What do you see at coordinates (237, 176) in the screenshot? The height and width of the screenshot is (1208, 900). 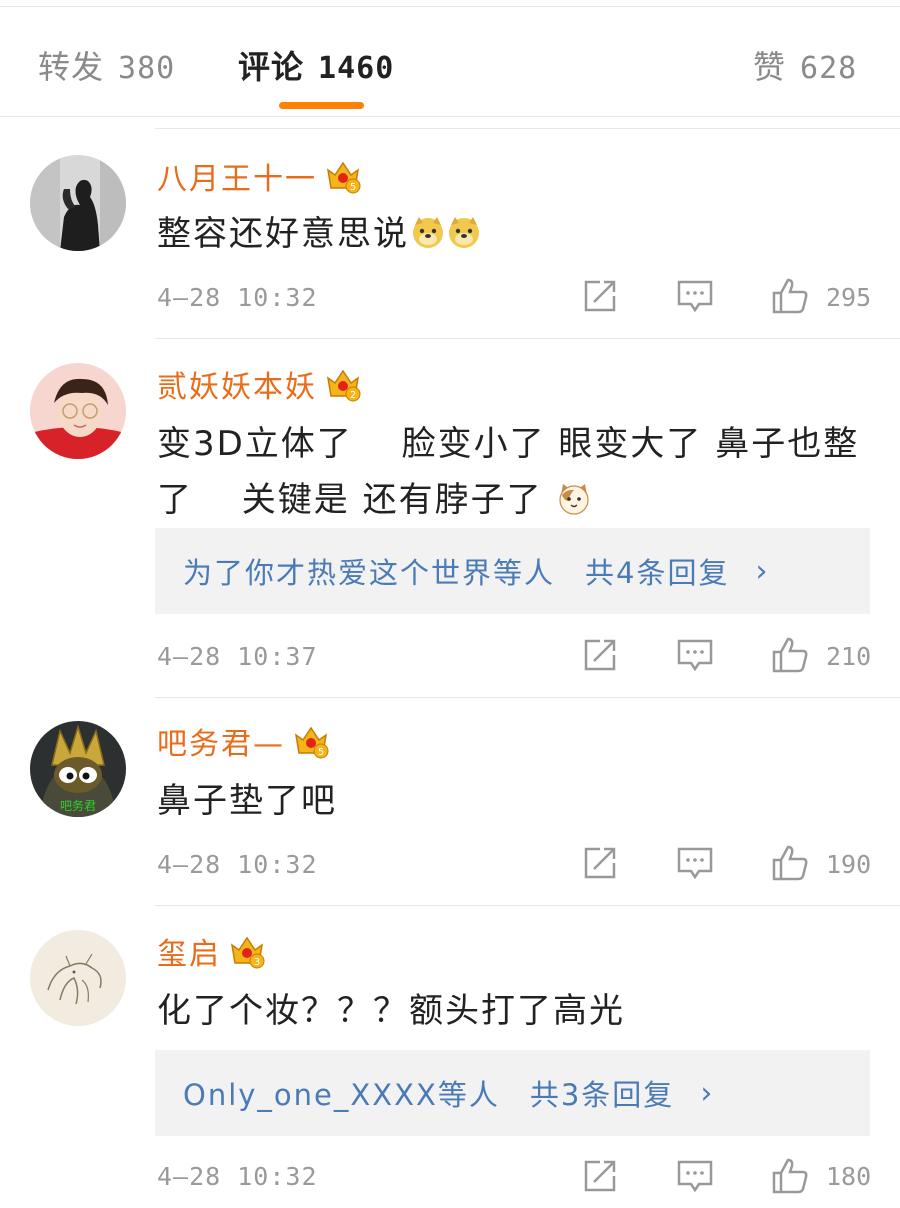 I see `username: 八月王十一` at bounding box center [237, 176].